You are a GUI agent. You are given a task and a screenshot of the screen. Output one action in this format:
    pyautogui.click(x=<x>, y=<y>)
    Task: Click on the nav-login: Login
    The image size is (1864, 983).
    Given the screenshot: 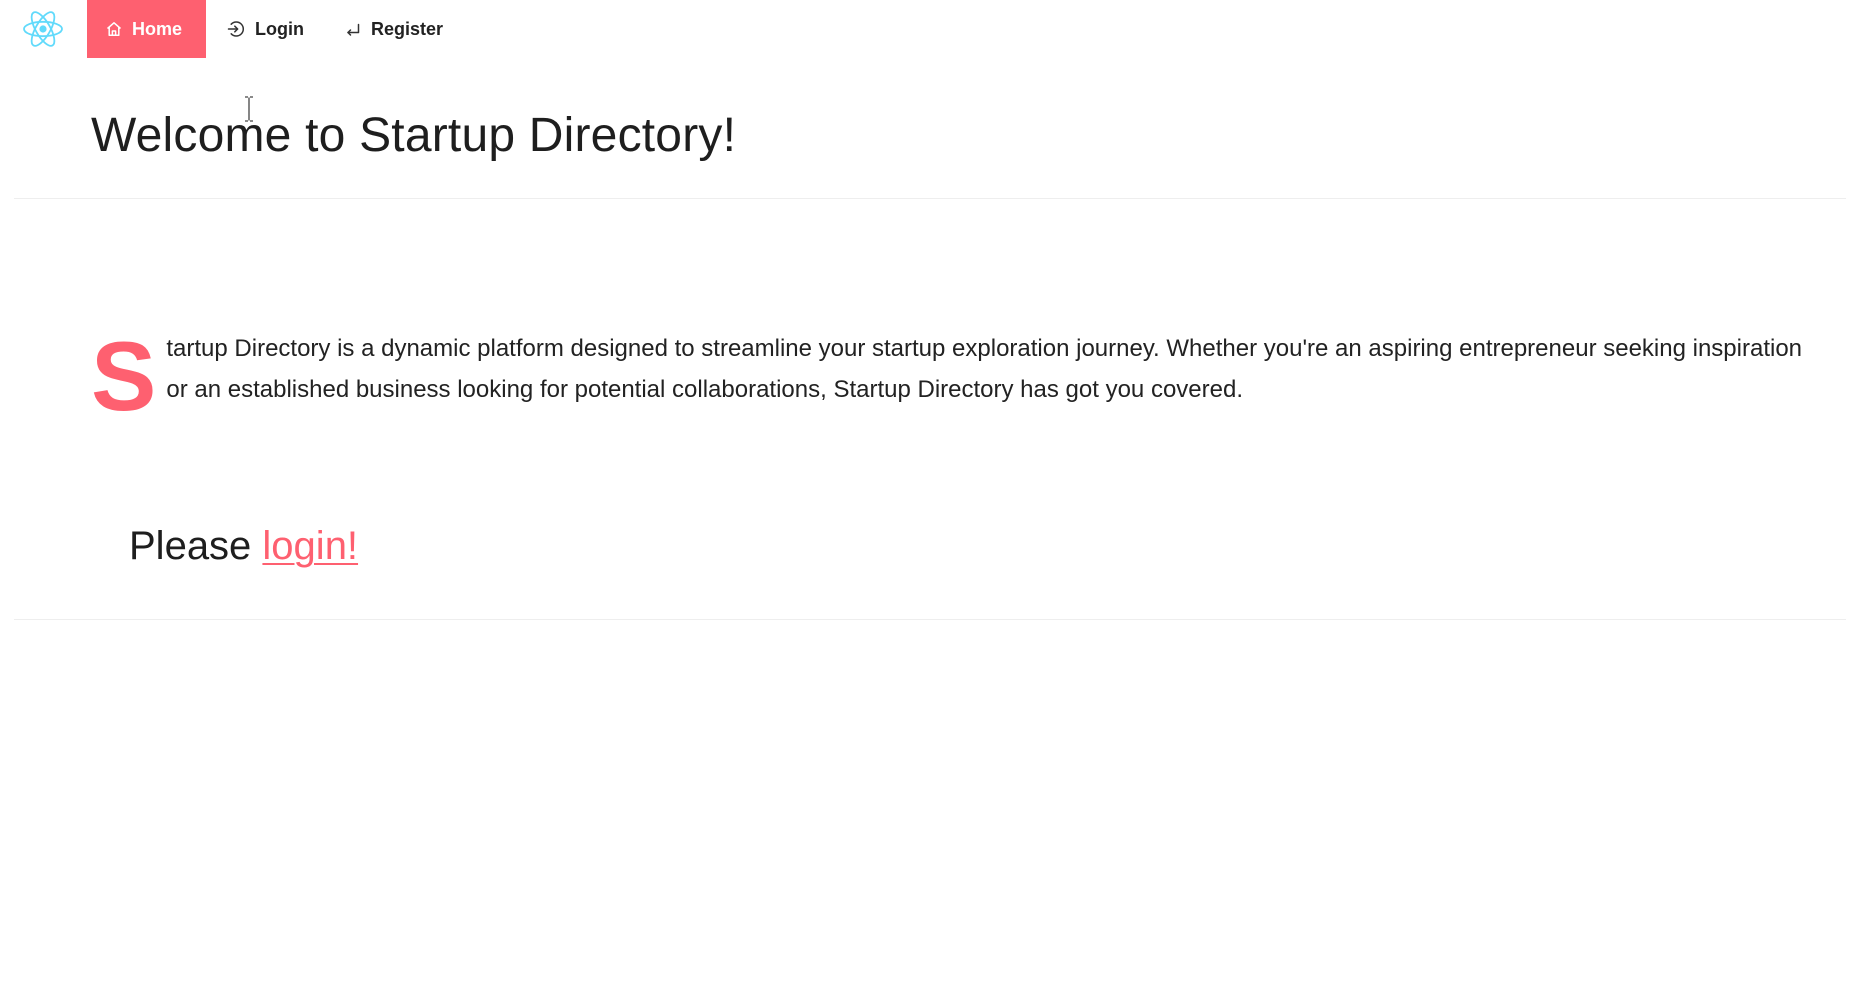 What is the action you would take?
    pyautogui.click(x=265, y=29)
    